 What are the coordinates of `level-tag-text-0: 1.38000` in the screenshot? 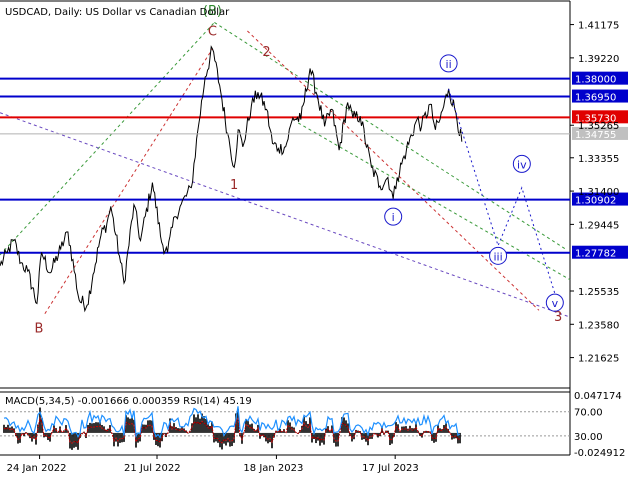 It's located at (595, 80).